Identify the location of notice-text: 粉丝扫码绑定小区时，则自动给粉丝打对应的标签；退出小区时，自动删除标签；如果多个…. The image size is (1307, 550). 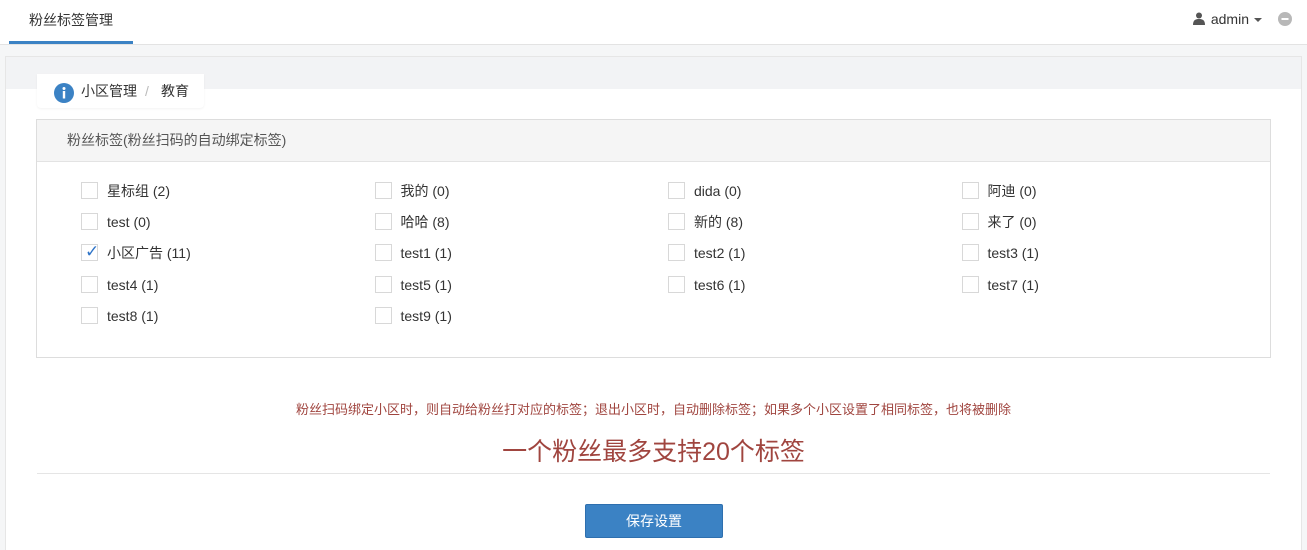
(653, 409).